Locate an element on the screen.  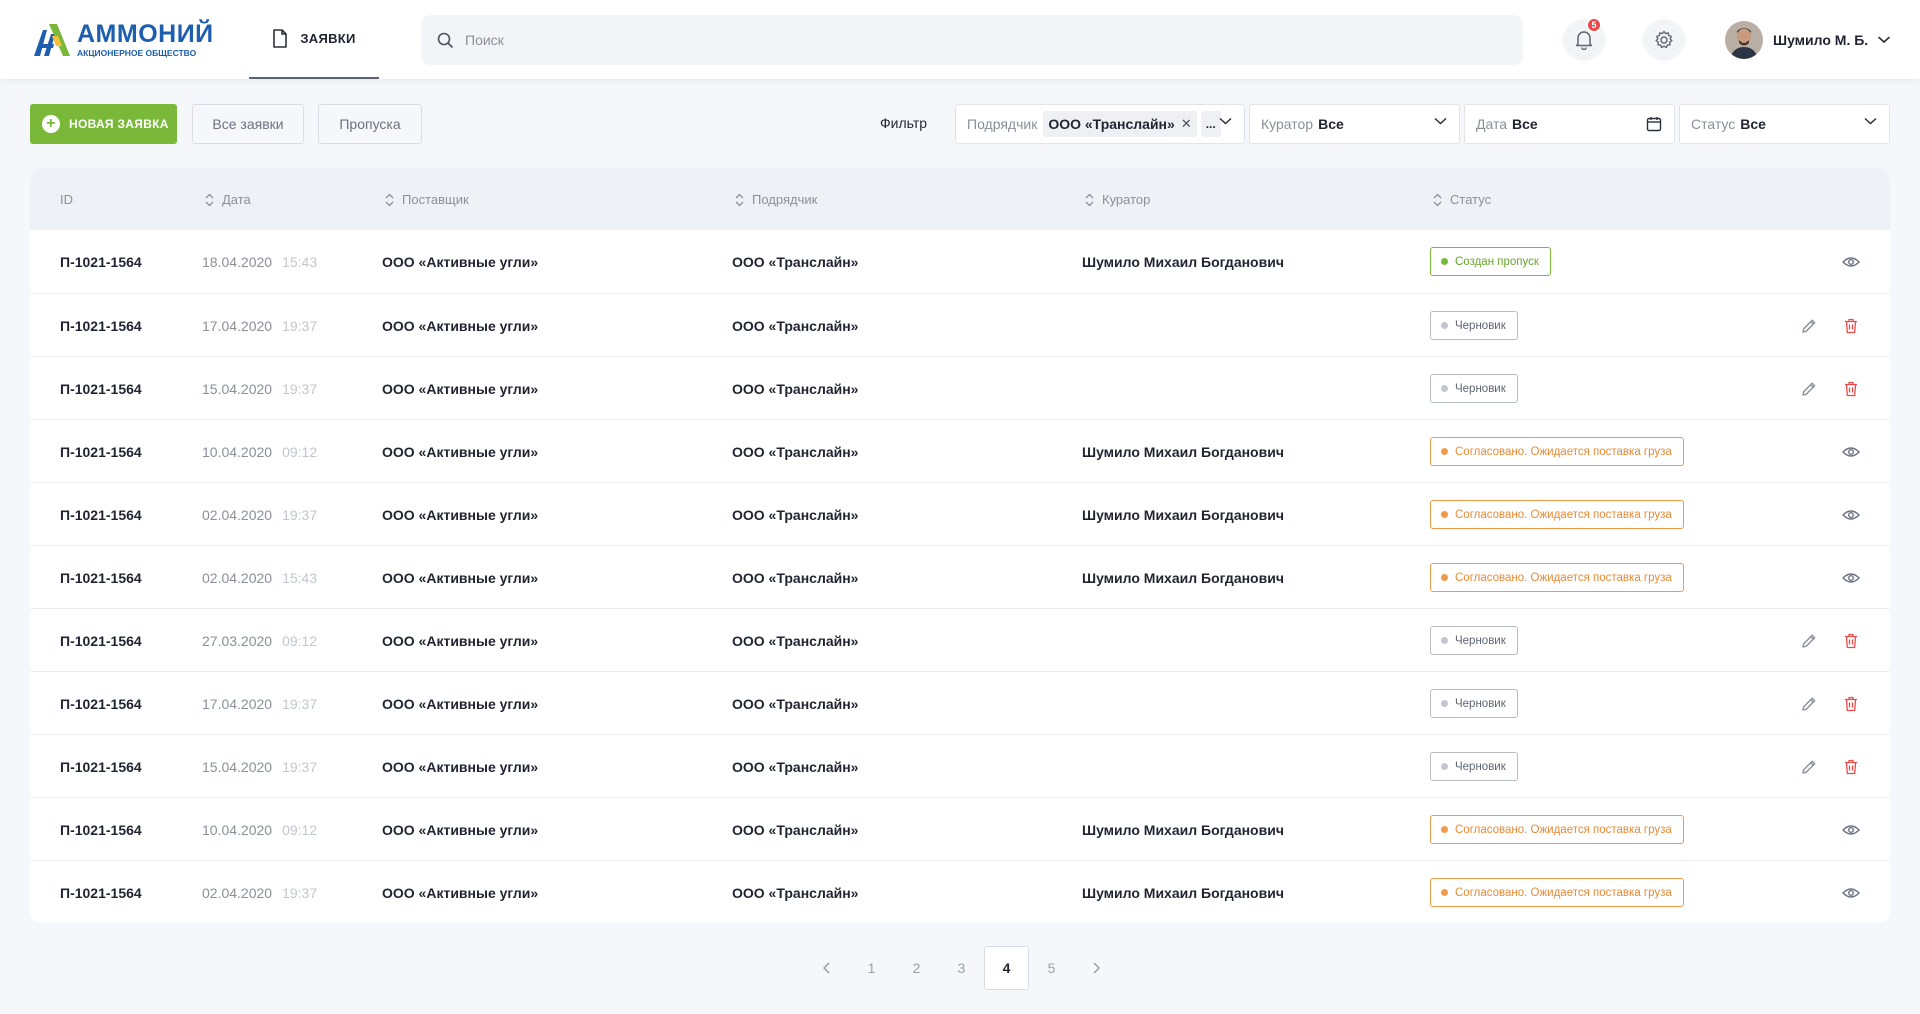
date-filter: Дата Все is located at coordinates (1569, 124).